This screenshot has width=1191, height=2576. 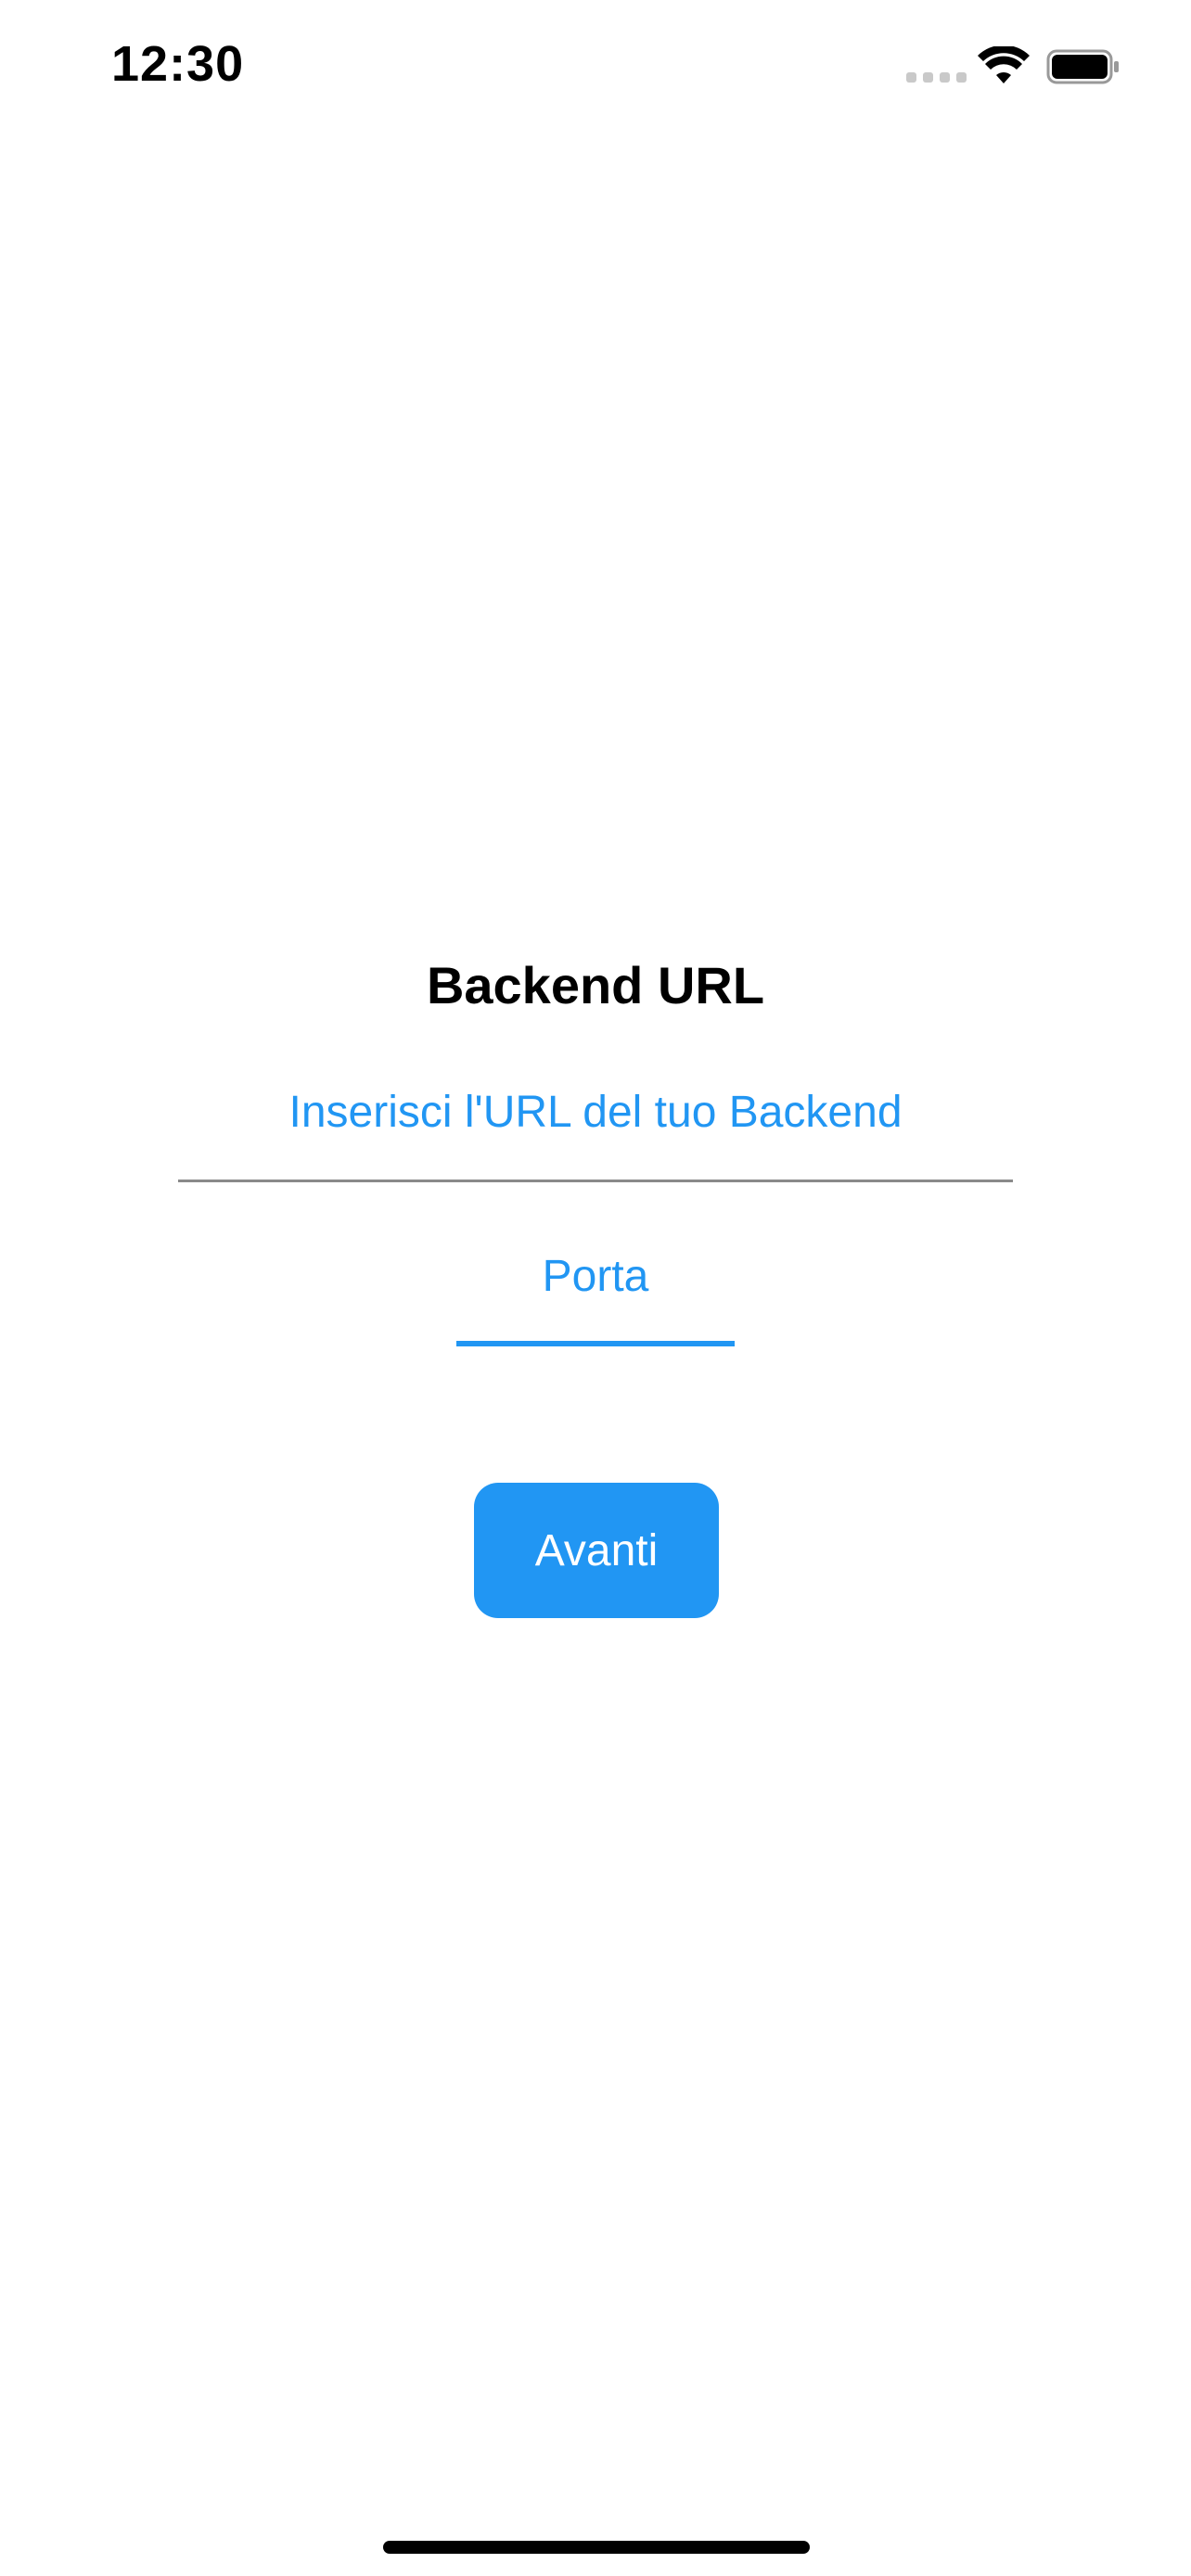 I want to click on home-indicator, so click(x=597, y=2547).